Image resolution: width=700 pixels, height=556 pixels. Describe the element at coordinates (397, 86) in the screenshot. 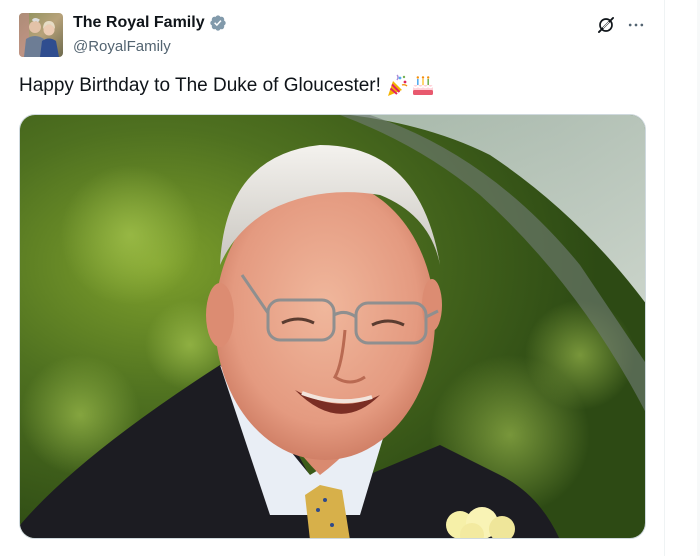

I see `party-popper-emoji` at that location.